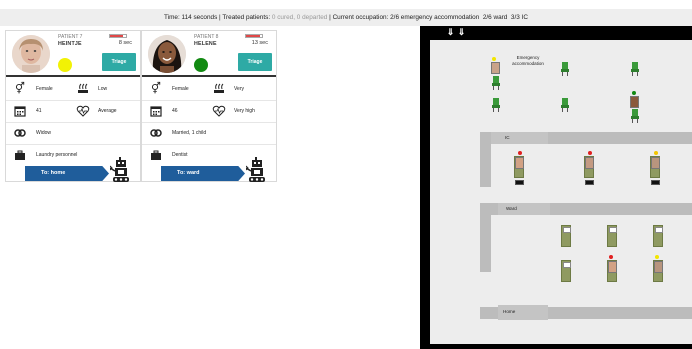  What do you see at coordinates (175, 111) in the screenshot?
I see `age-value: 46` at bounding box center [175, 111].